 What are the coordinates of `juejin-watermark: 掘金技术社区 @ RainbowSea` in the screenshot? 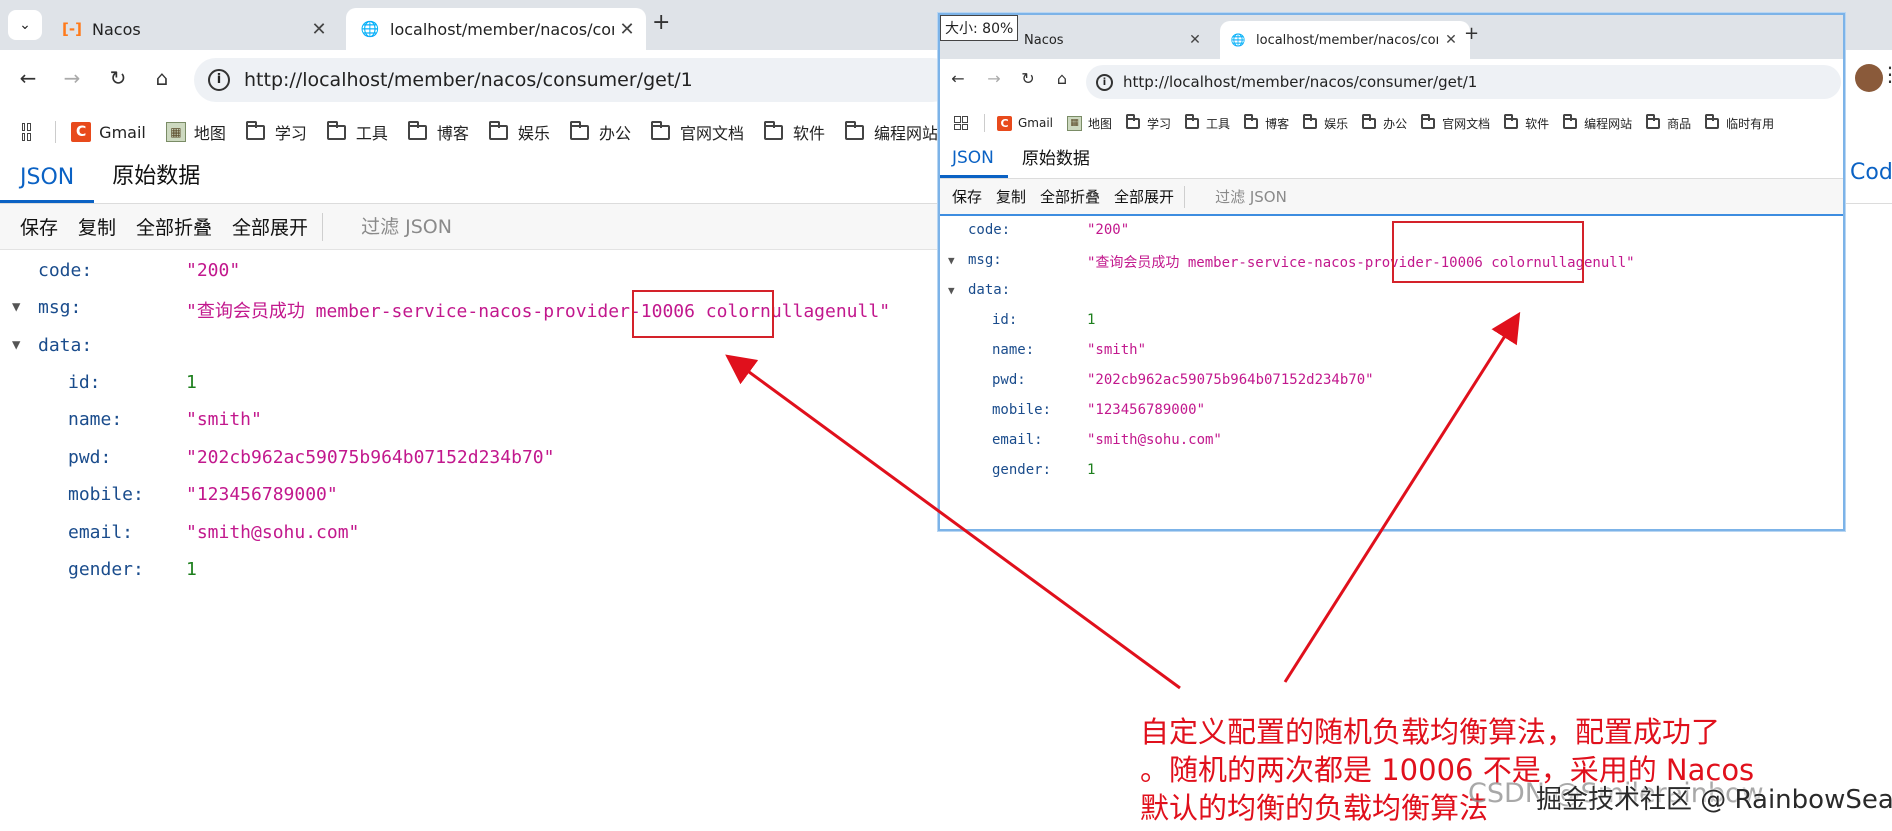 It's located at (1714, 800).